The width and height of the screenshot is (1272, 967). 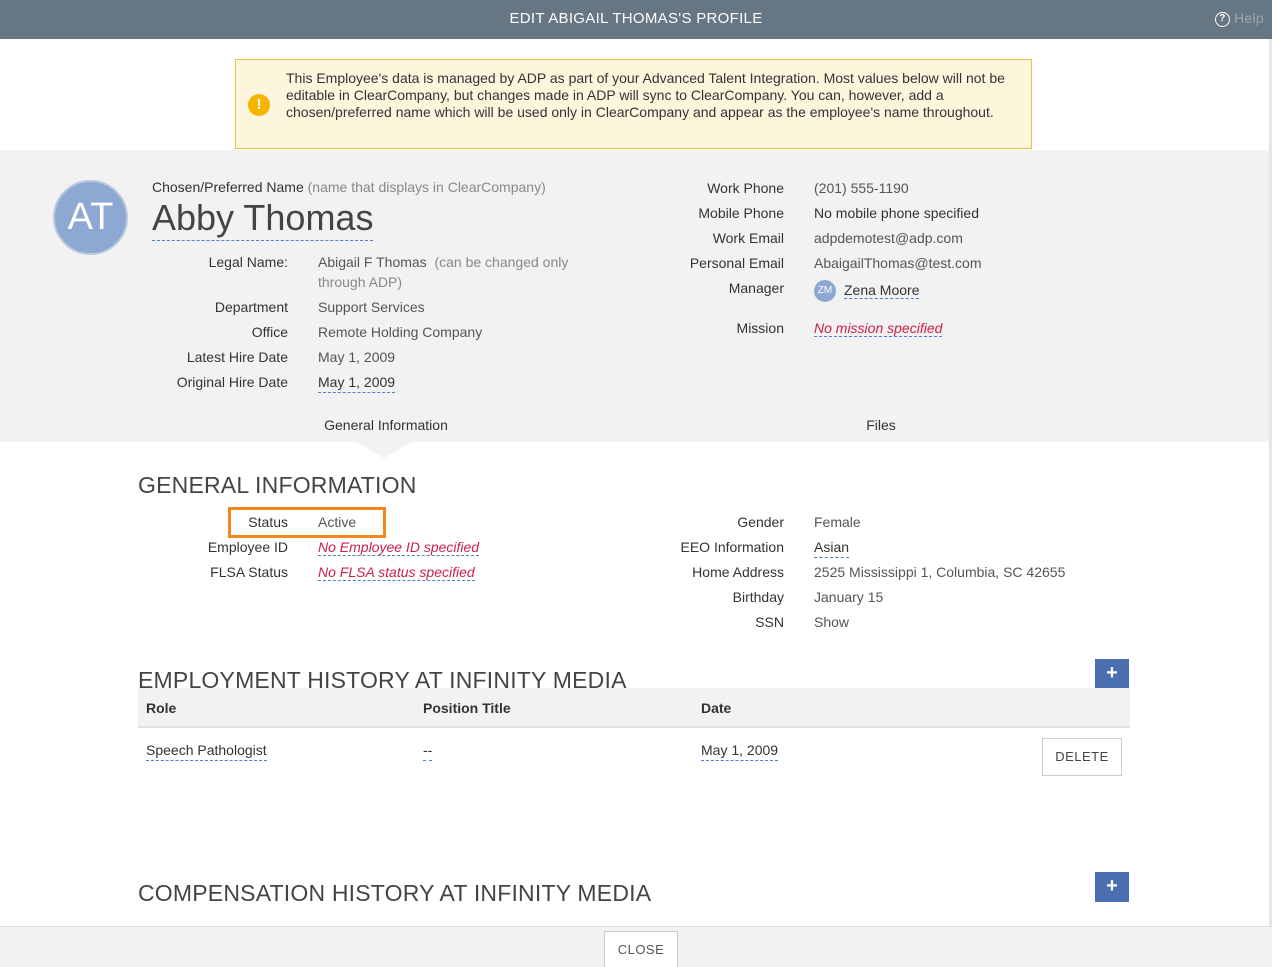 What do you see at coordinates (251, 307) in the screenshot?
I see `department-label: Department` at bounding box center [251, 307].